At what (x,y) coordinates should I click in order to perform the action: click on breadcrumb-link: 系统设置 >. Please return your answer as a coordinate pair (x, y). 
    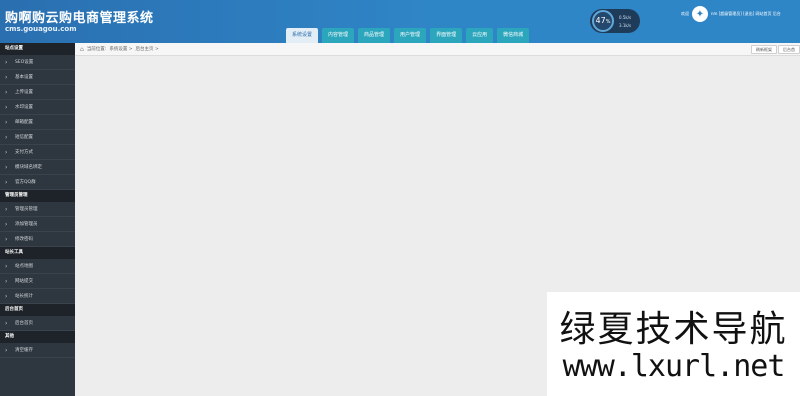
    Looking at the image, I should click on (120, 49).